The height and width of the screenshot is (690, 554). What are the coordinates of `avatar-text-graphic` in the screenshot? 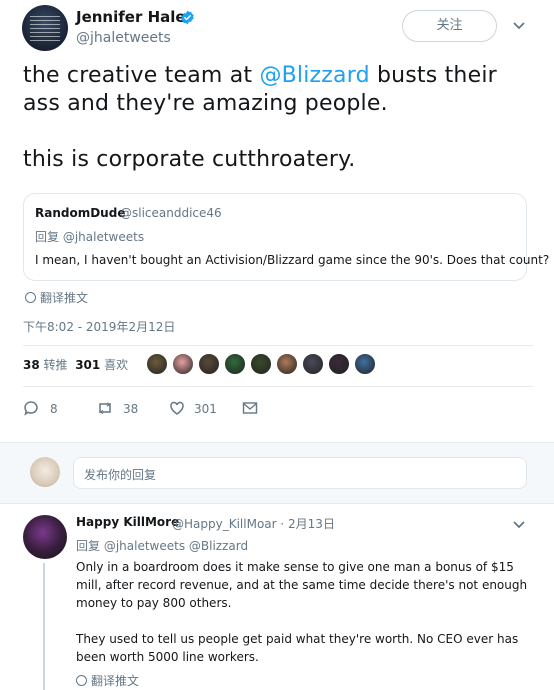 It's located at (45, 28).